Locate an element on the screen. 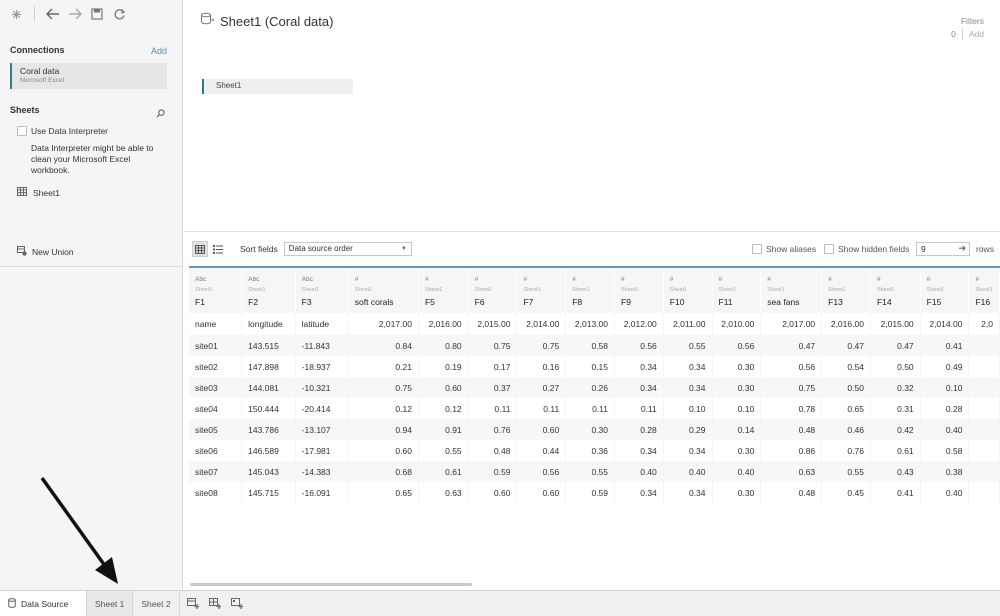 The image size is (1000, 616). connections-heading: Connections is located at coordinates (37, 50).